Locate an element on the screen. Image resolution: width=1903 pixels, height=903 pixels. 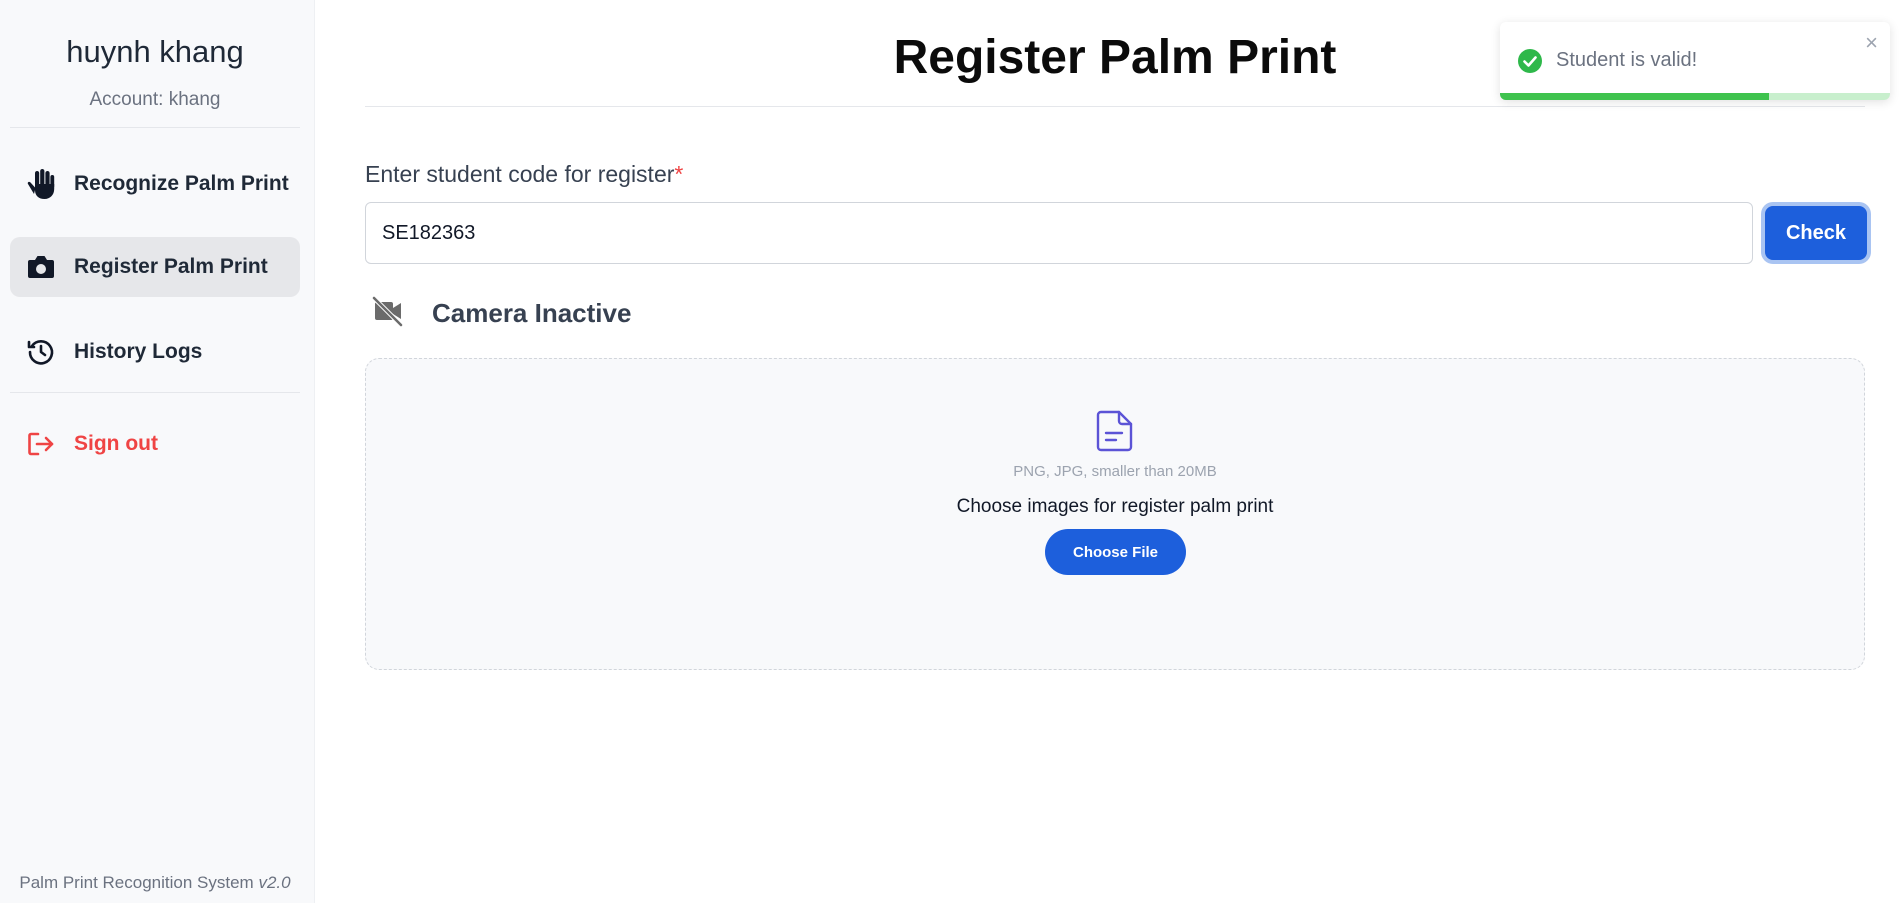
camera-off-icon is located at coordinates (387, 313).